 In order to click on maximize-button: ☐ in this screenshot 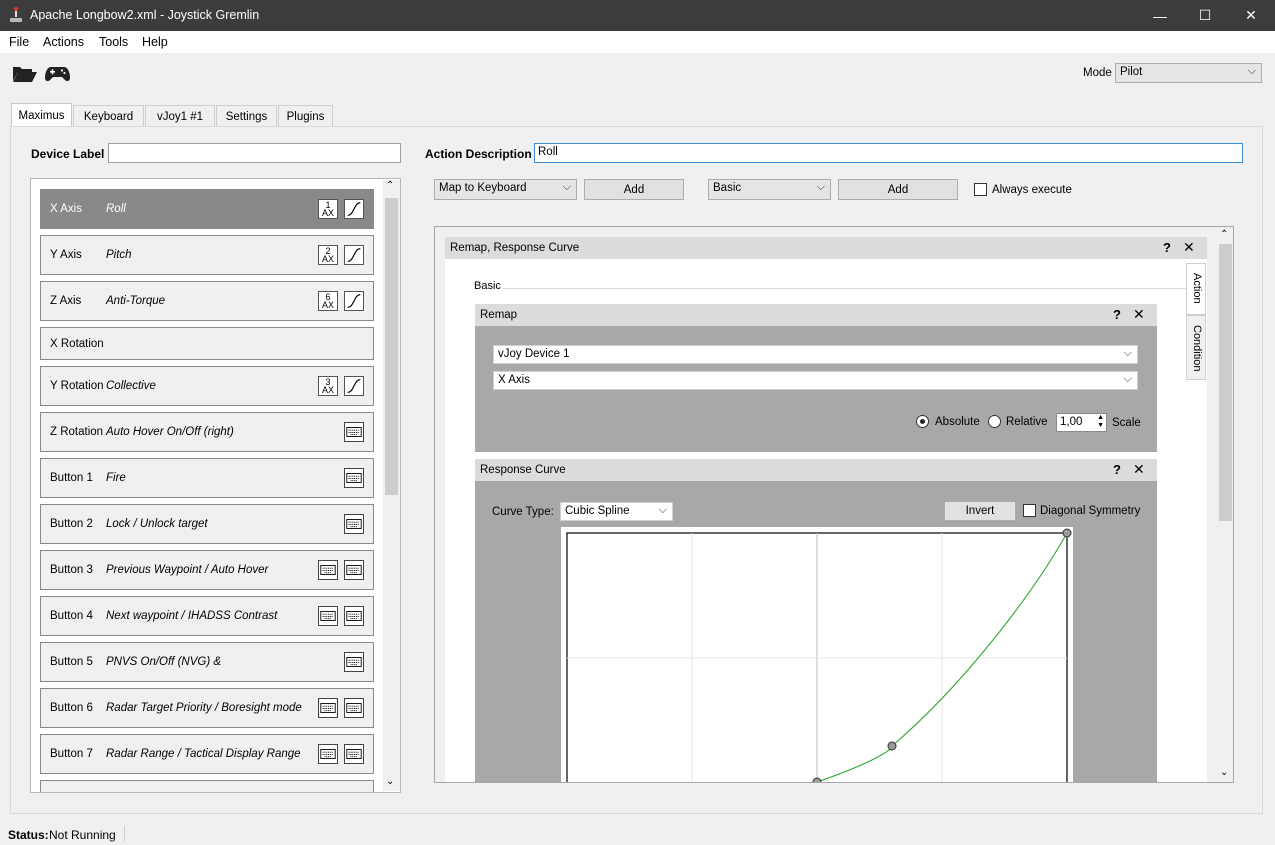, I will do `click(1205, 15)`.